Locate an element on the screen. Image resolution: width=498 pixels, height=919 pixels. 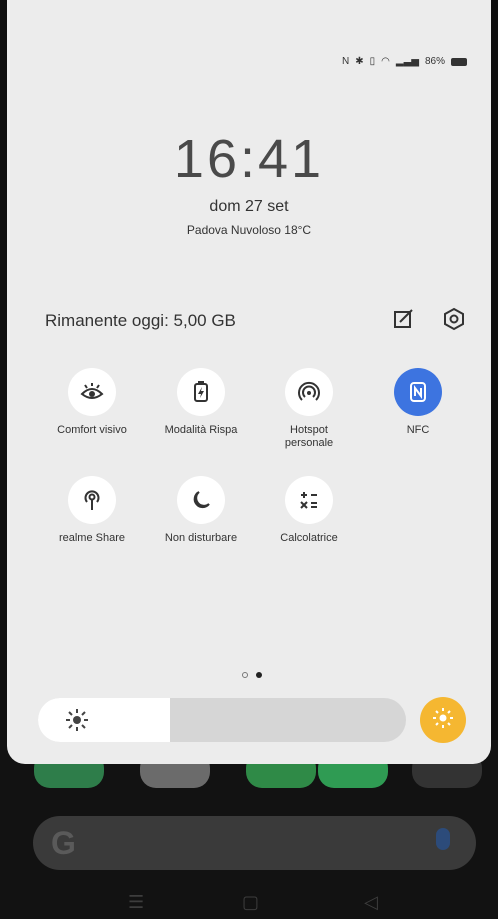
clock: 16:41 is located at coordinates (249, 159).